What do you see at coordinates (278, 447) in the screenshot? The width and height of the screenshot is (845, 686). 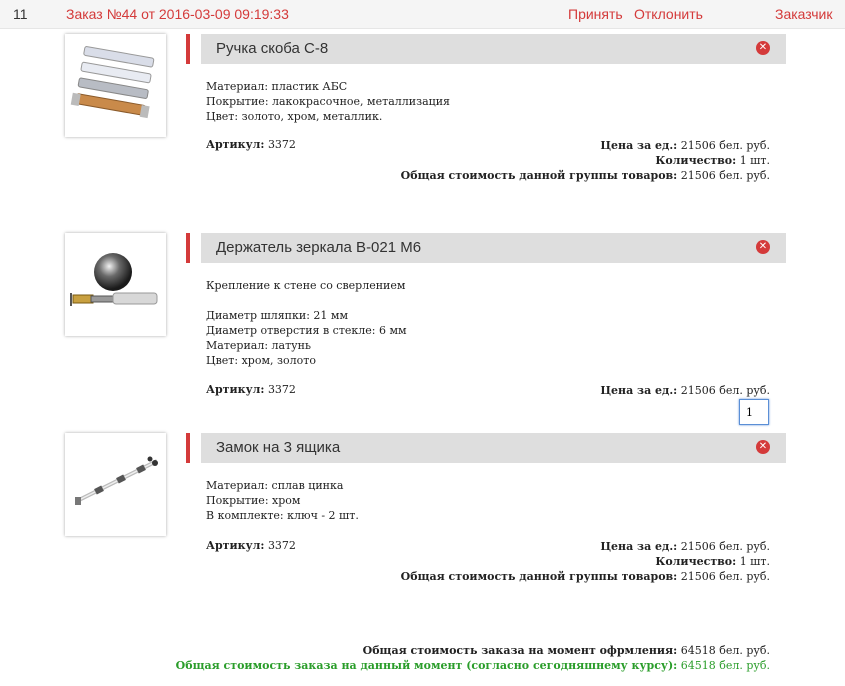 I see `item-name: Замок на 3 ящика` at bounding box center [278, 447].